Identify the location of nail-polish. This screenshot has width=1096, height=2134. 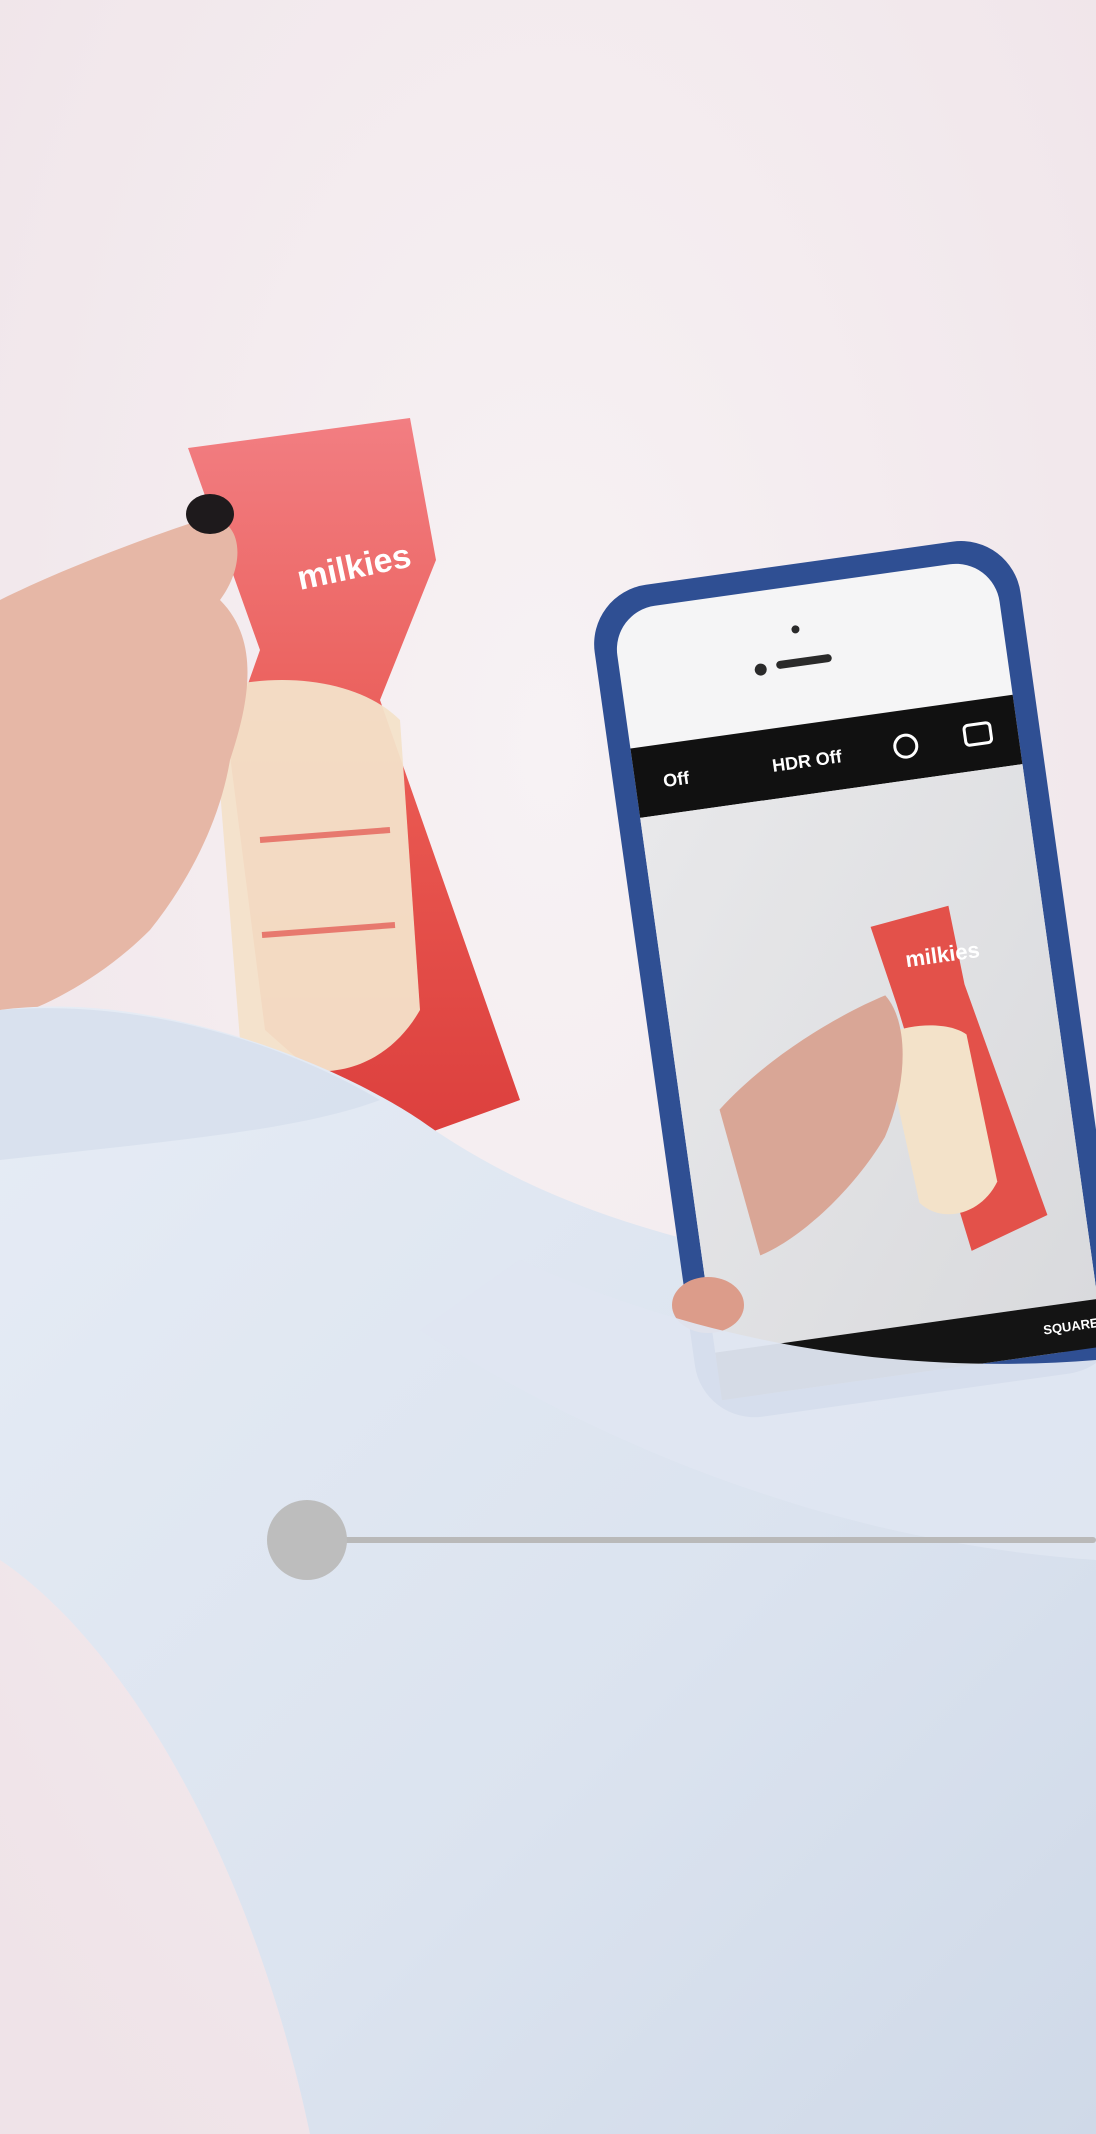
(210, 514).